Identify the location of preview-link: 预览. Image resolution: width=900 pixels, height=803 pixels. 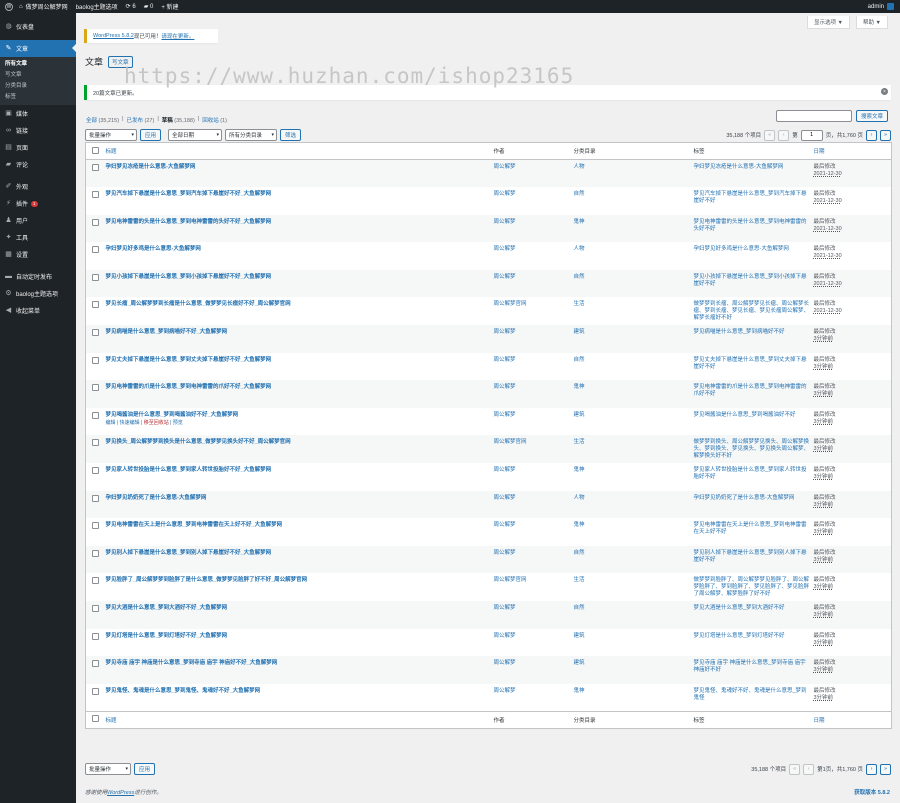
(178, 423).